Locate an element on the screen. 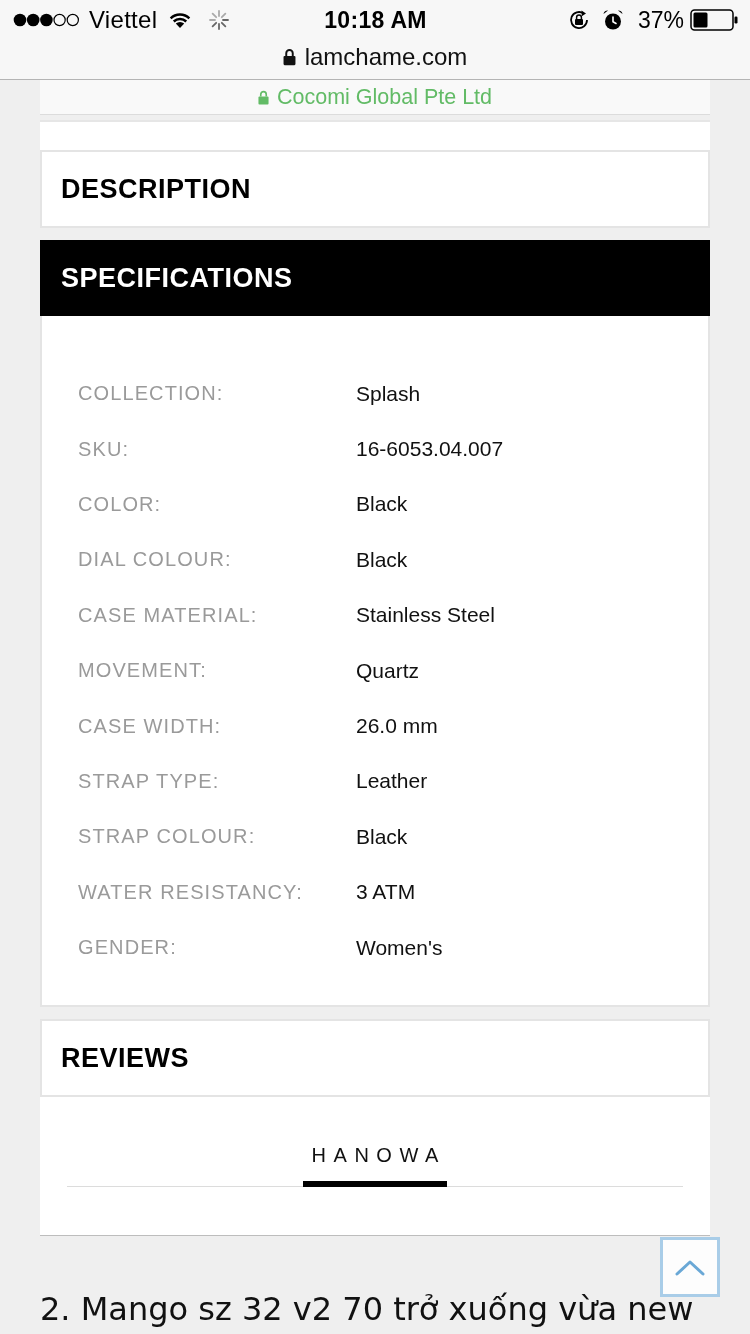 The height and width of the screenshot is (1334, 750). spec-label: CASE WIDTH: is located at coordinates (150, 726).